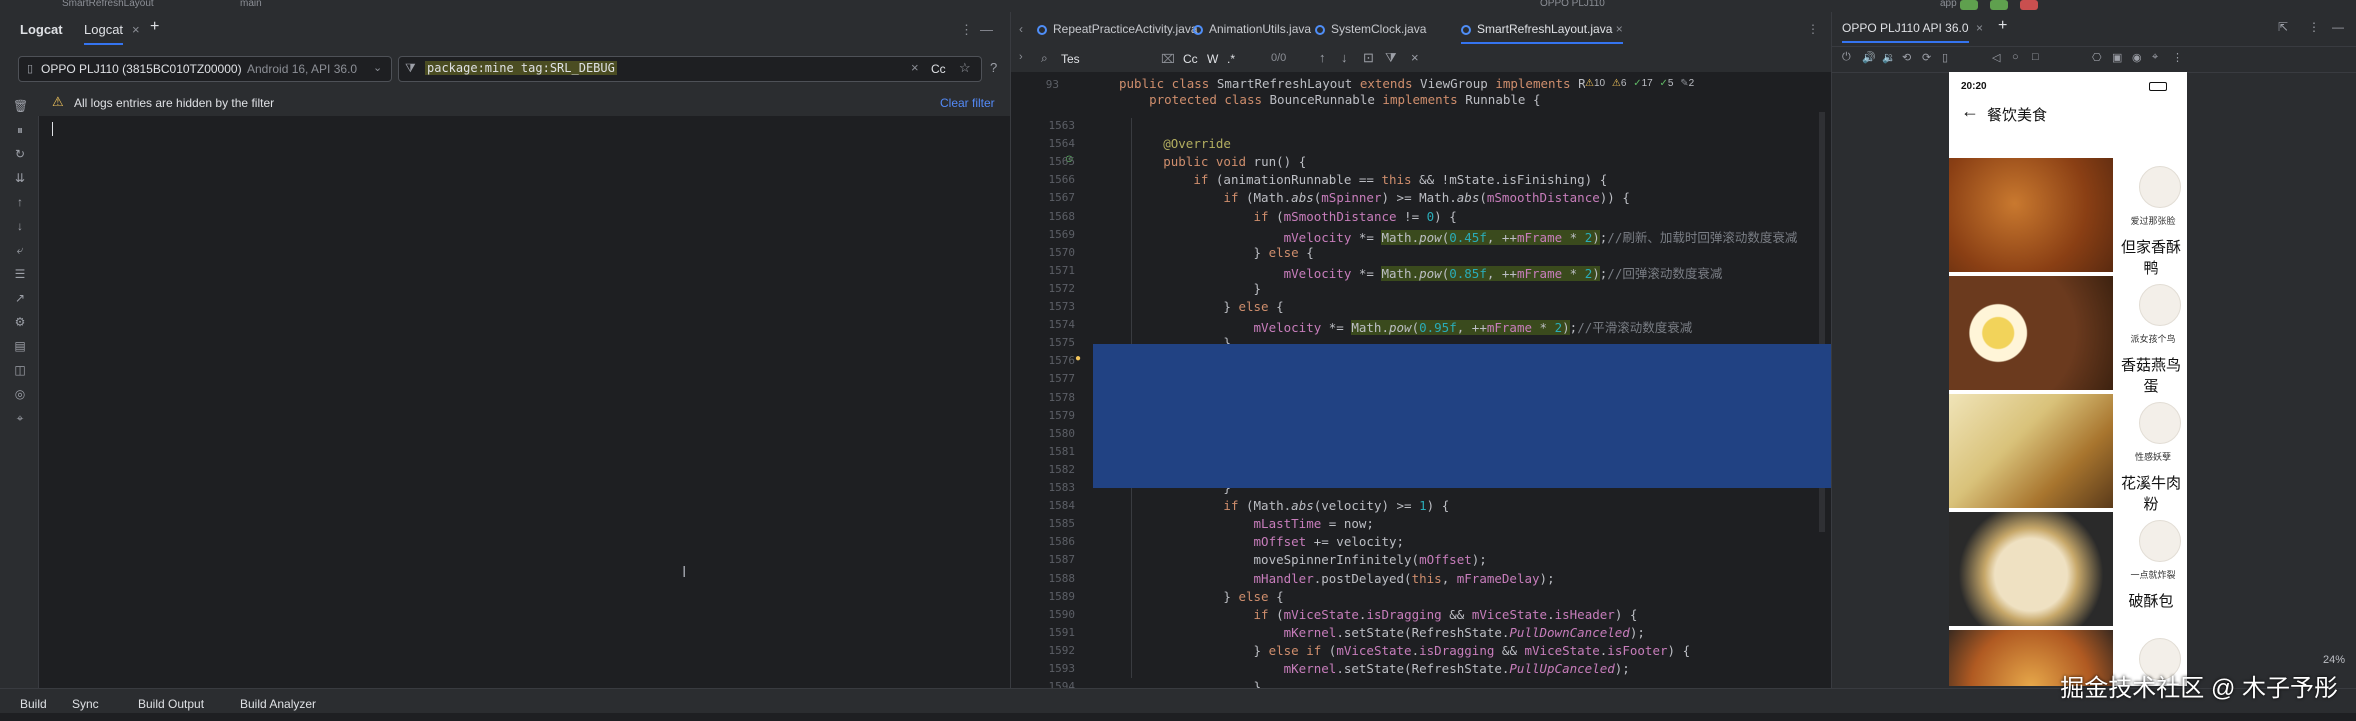 This screenshot has width=2356, height=721. Describe the element at coordinates (2002, 26) in the screenshot. I see `add-device-icon: +` at that location.